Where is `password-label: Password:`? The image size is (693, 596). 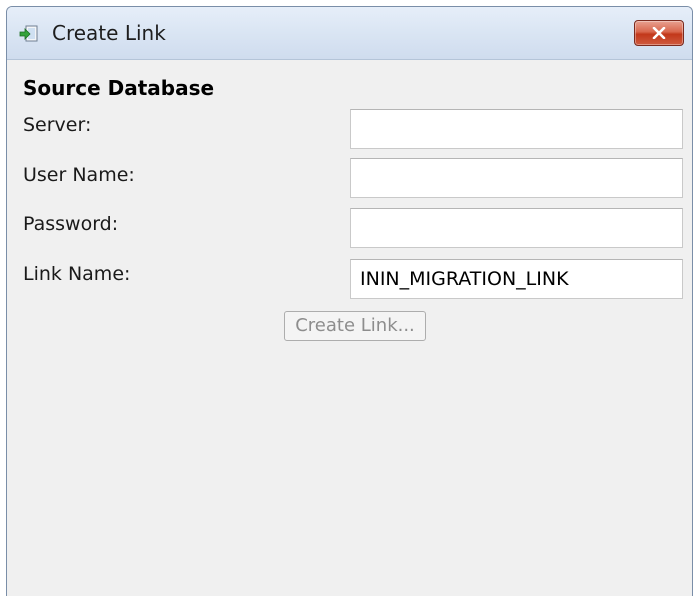
password-label: Password: is located at coordinates (71, 224).